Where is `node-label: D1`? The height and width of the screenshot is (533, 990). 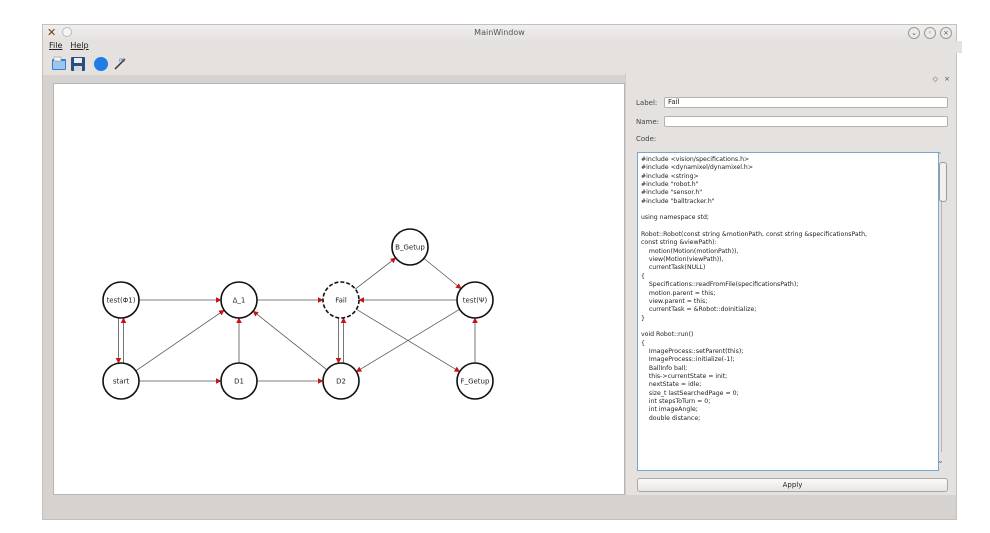 node-label: D1 is located at coordinates (239, 382).